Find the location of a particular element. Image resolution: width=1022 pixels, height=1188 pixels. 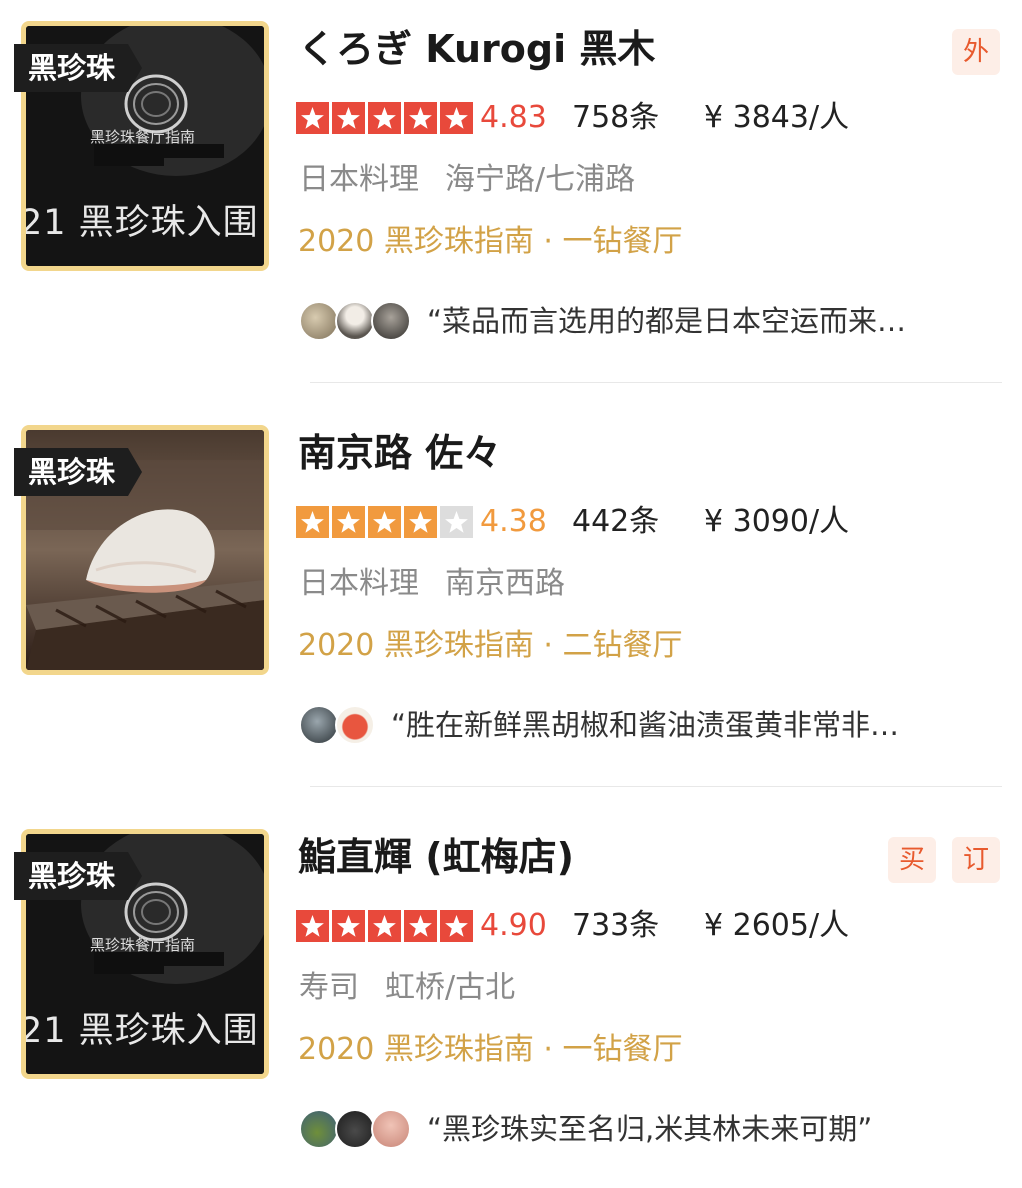

average-price: ¥ 3843/人 is located at coordinates (777, 117).